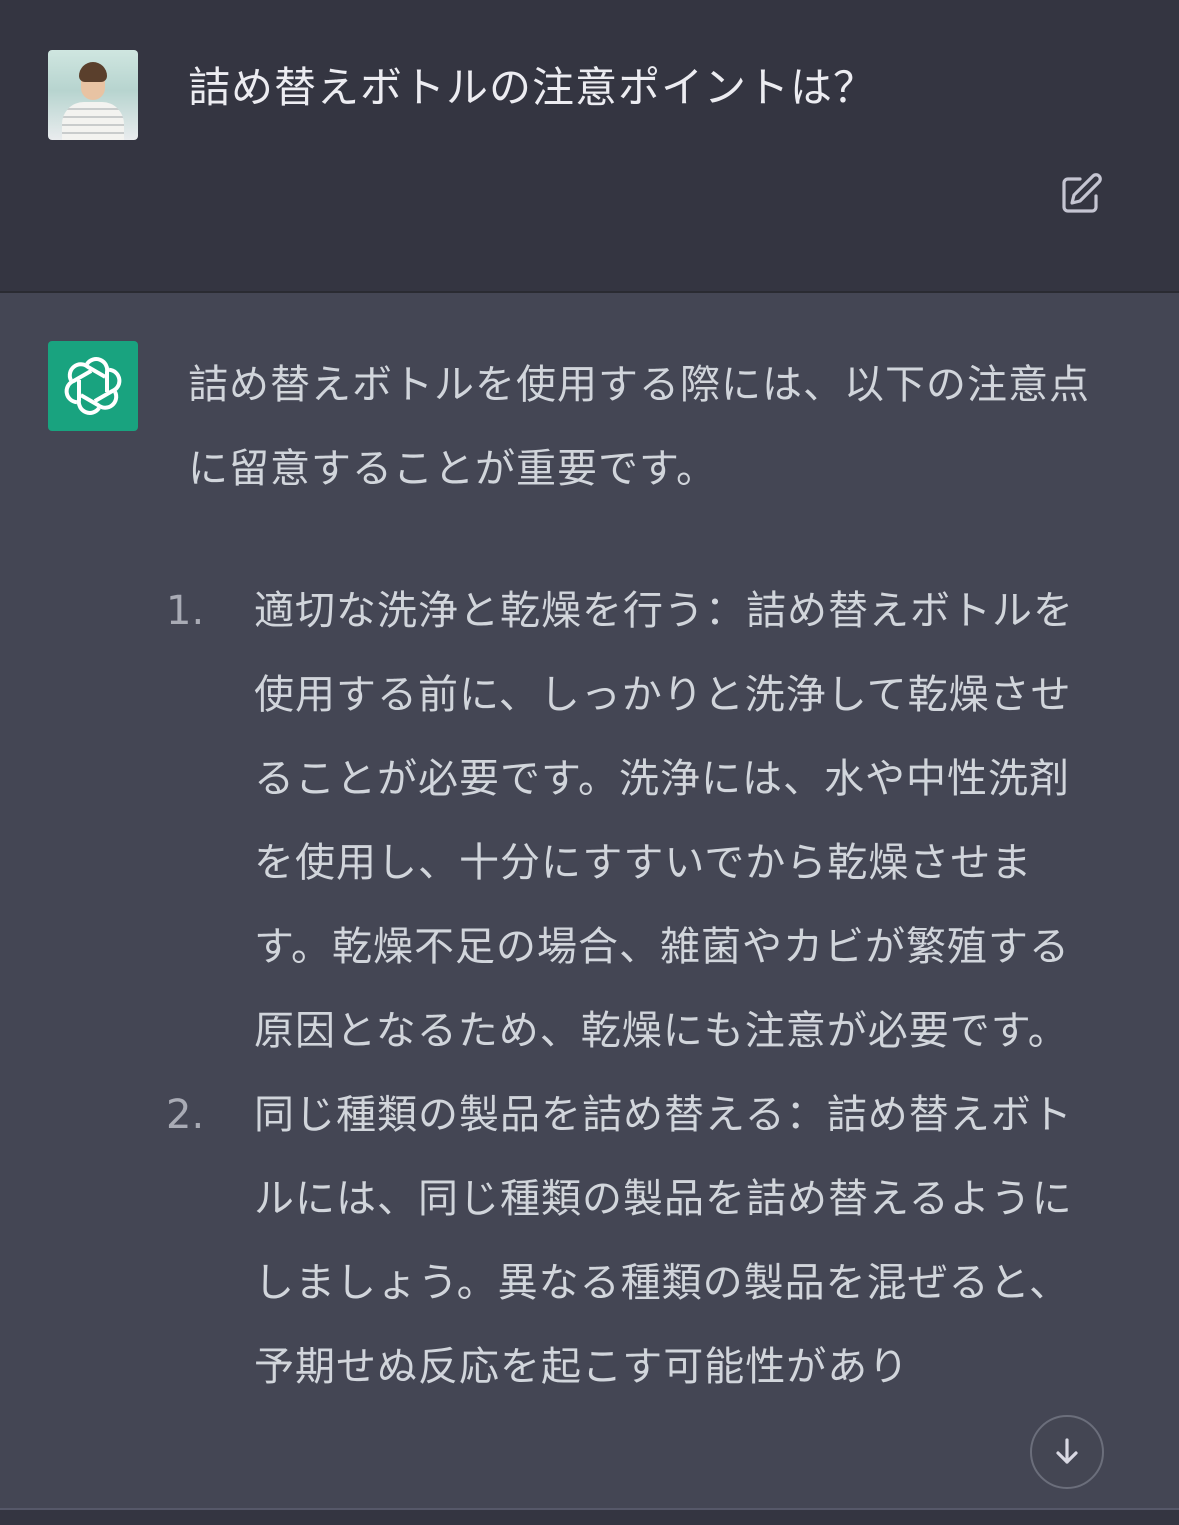  I want to click on list-item-number: 2., so click(185, 1115).